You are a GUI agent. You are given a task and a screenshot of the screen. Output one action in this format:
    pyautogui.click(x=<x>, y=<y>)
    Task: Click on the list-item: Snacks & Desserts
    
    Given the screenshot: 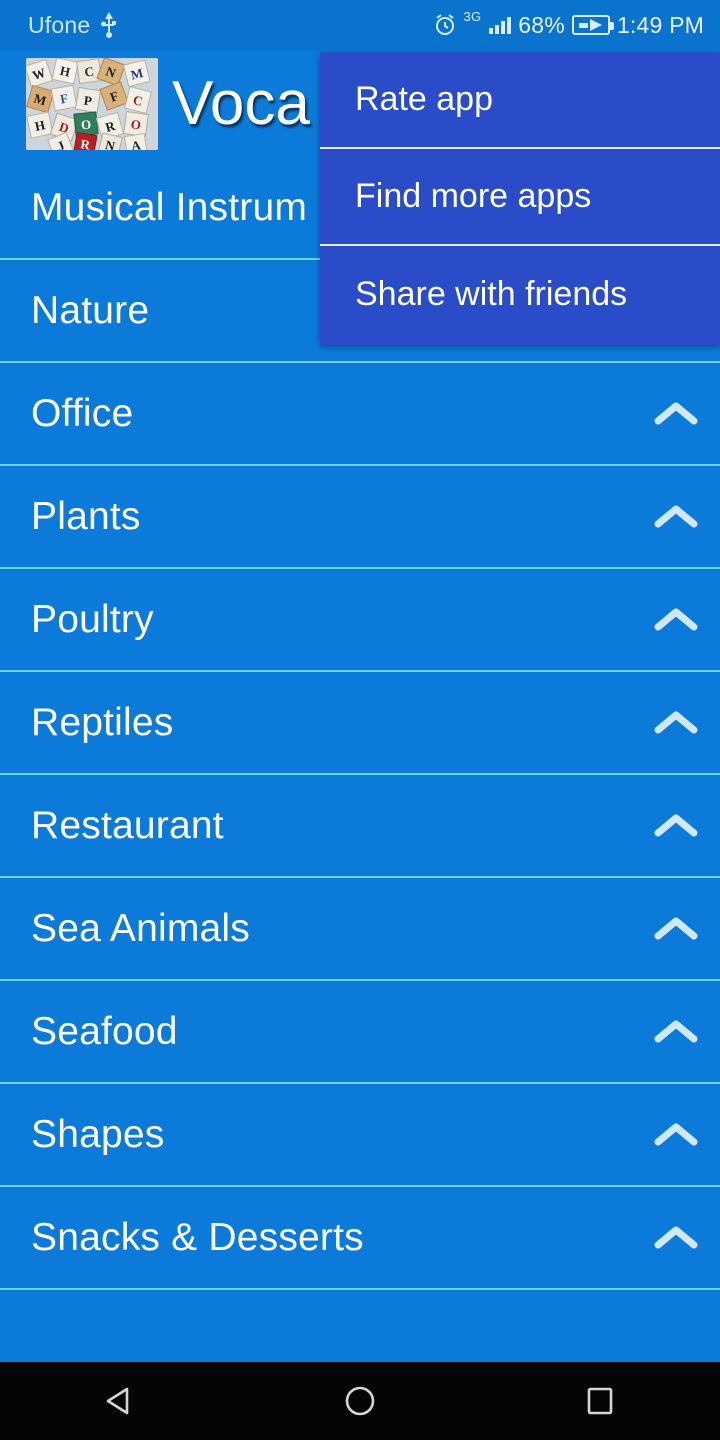 What is the action you would take?
    pyautogui.click(x=360, y=1238)
    